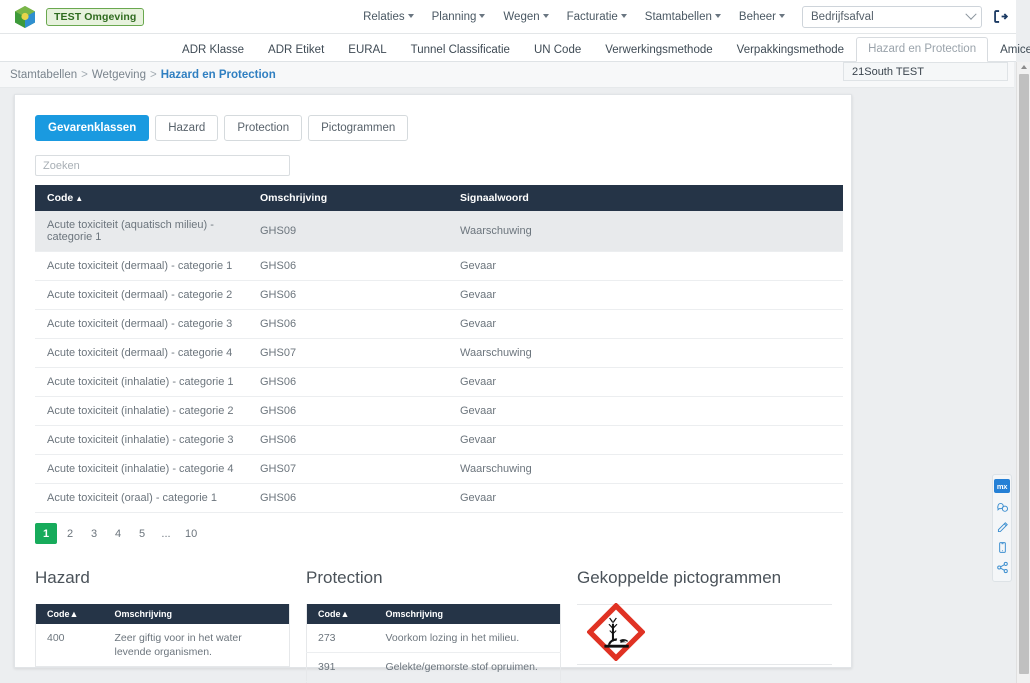  I want to click on subnav-item-adr-etiket: ADR Etiket, so click(296, 50).